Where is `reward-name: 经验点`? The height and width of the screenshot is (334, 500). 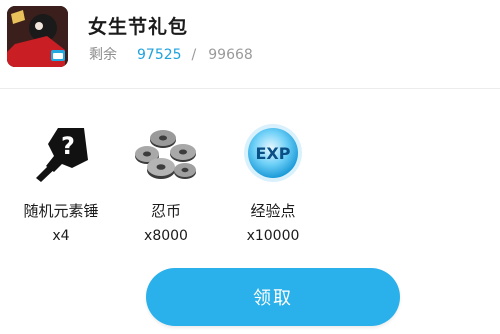 reward-name: 经验点 is located at coordinates (273, 211).